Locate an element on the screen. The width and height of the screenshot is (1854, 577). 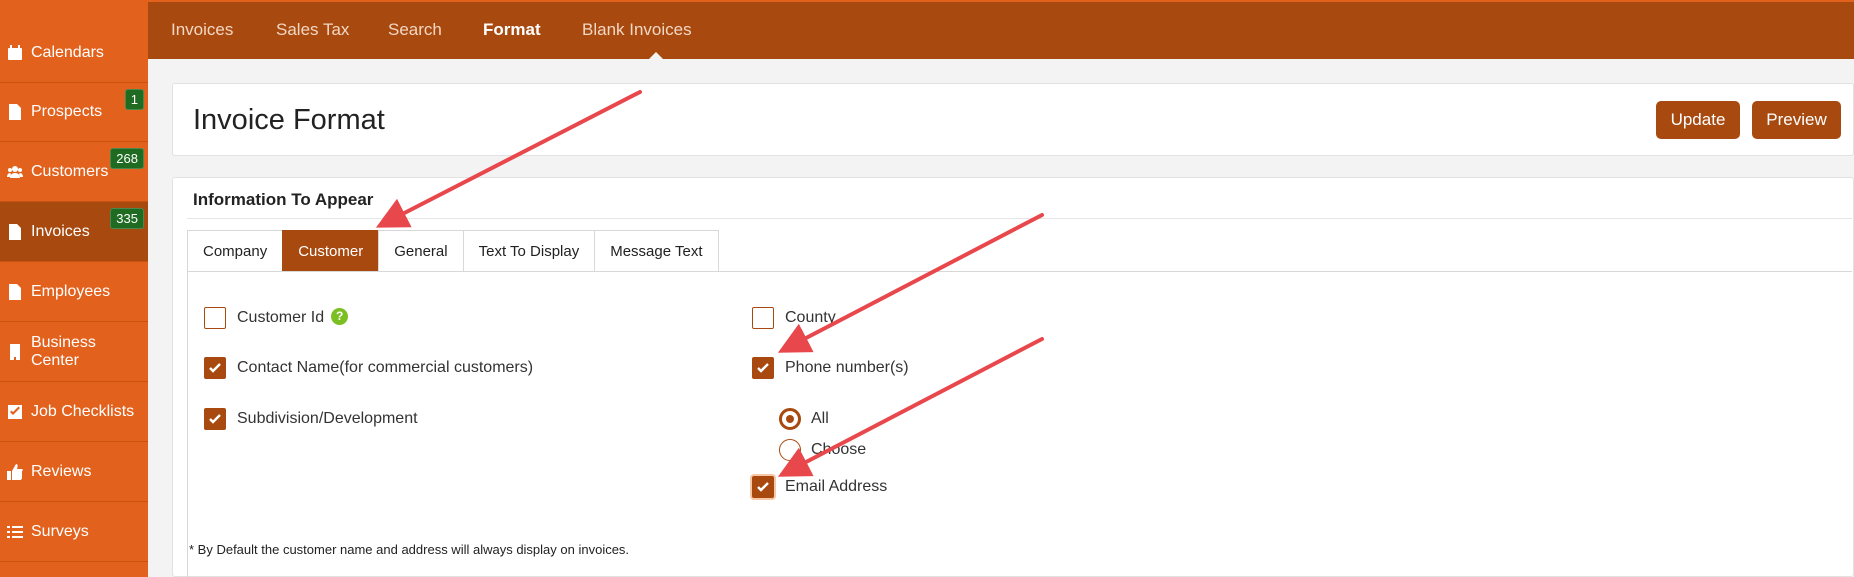
sidebar-item-reviews: Reviews is located at coordinates (74, 472).